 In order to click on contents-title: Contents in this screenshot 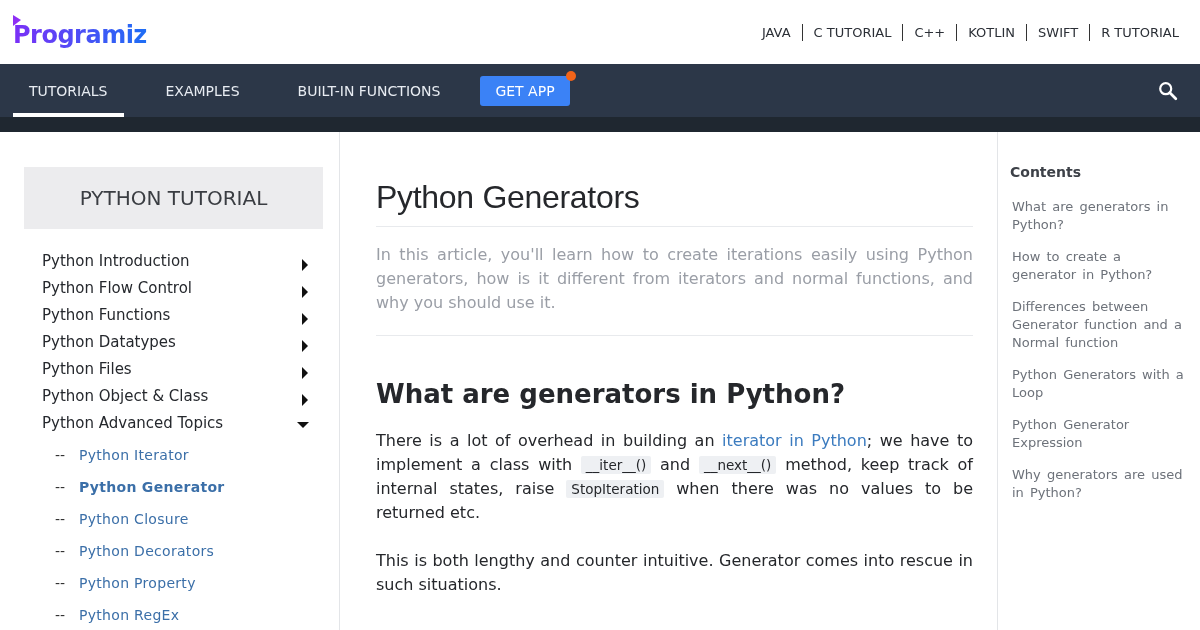, I will do `click(1046, 172)`.